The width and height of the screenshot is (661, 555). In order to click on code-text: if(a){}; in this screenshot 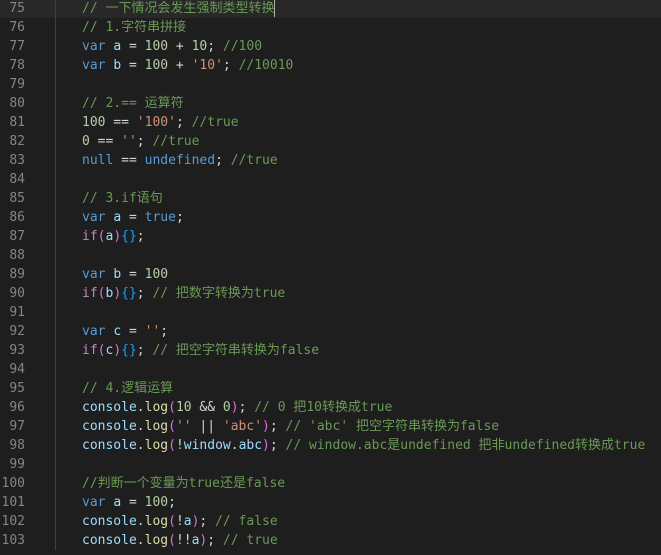, I will do `click(113, 236)`.